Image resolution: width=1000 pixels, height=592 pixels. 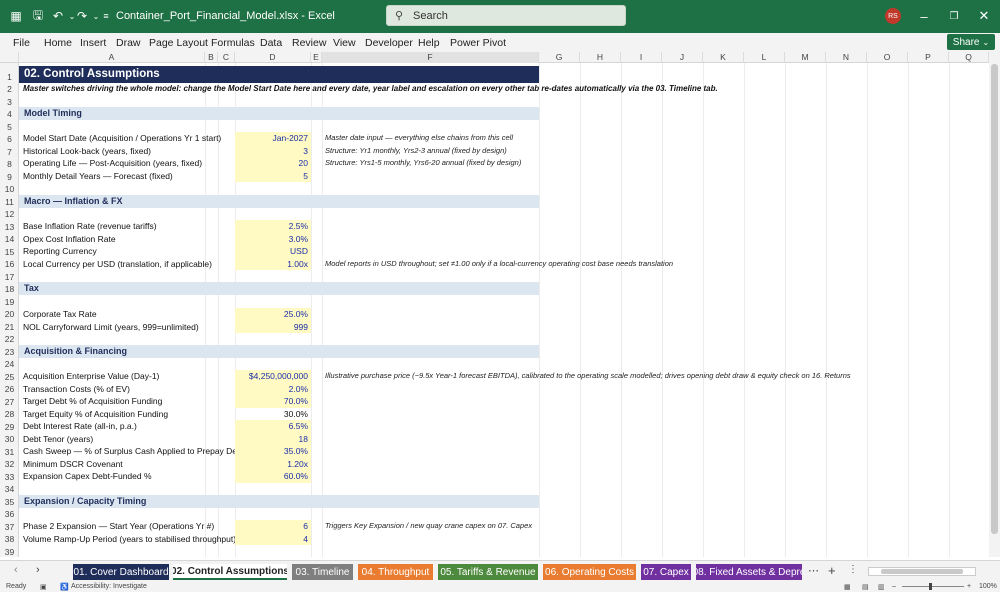 I want to click on restore-icon: ❐, so click(x=954, y=16).